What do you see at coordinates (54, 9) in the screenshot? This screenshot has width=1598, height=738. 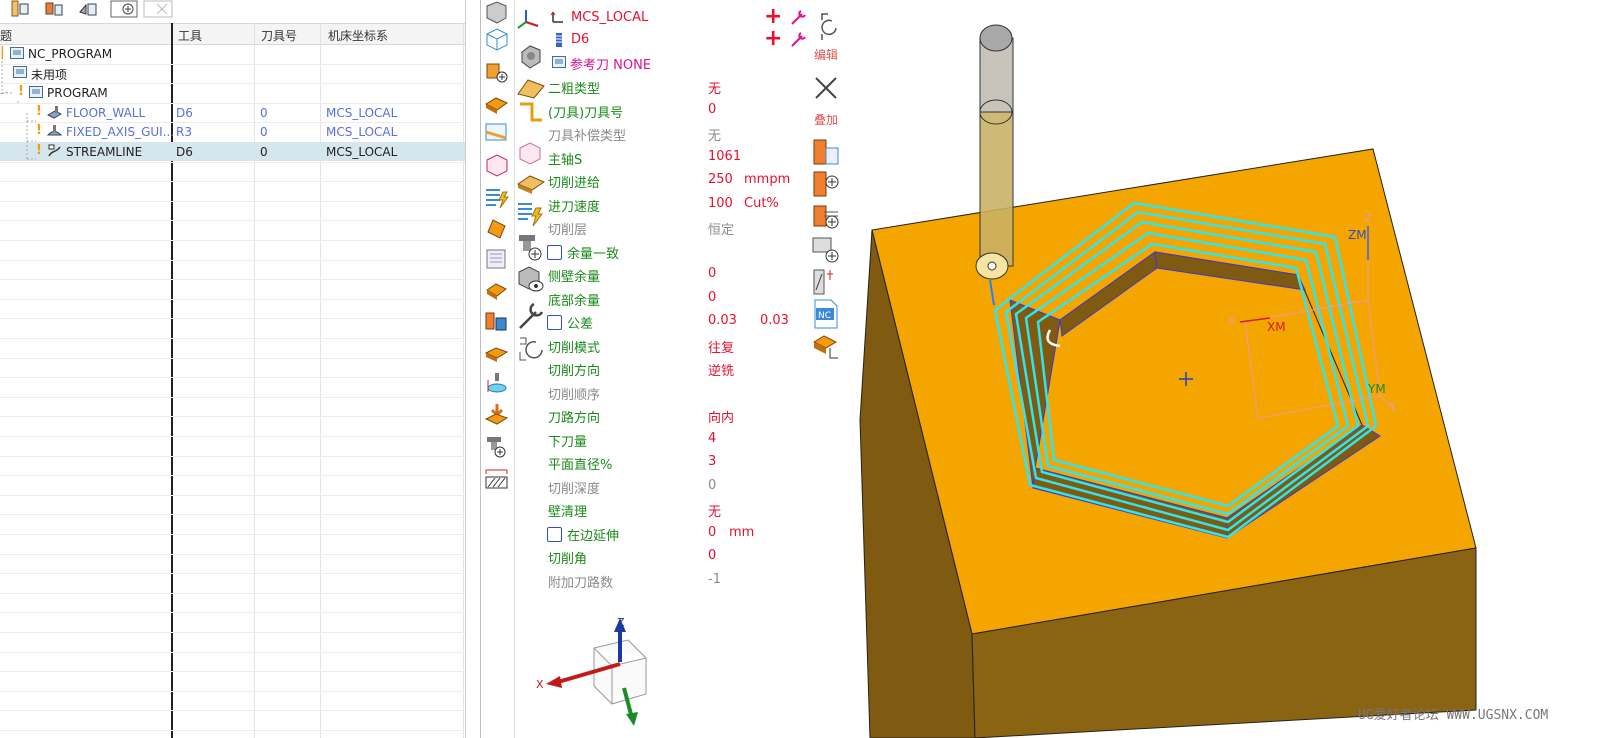 I see `machine-tool-view-icon` at bounding box center [54, 9].